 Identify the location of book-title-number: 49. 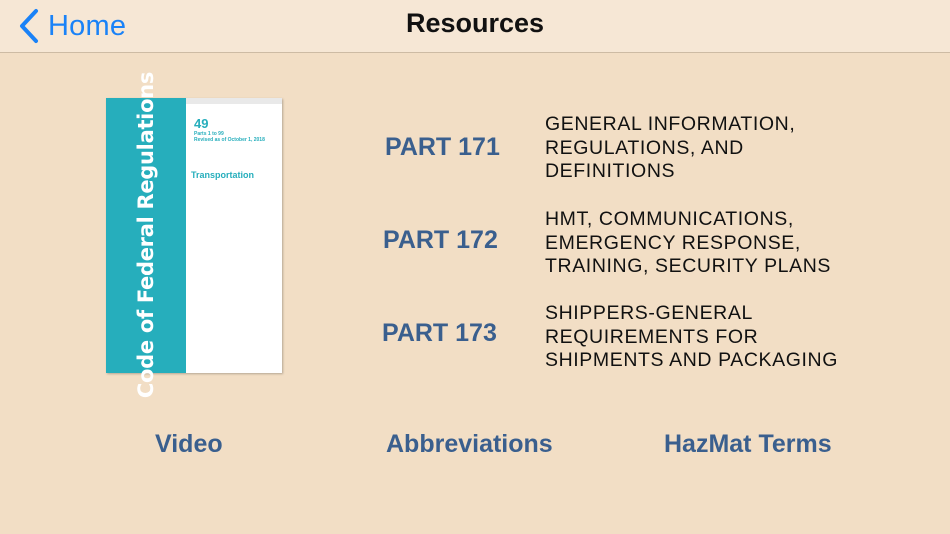
(201, 123).